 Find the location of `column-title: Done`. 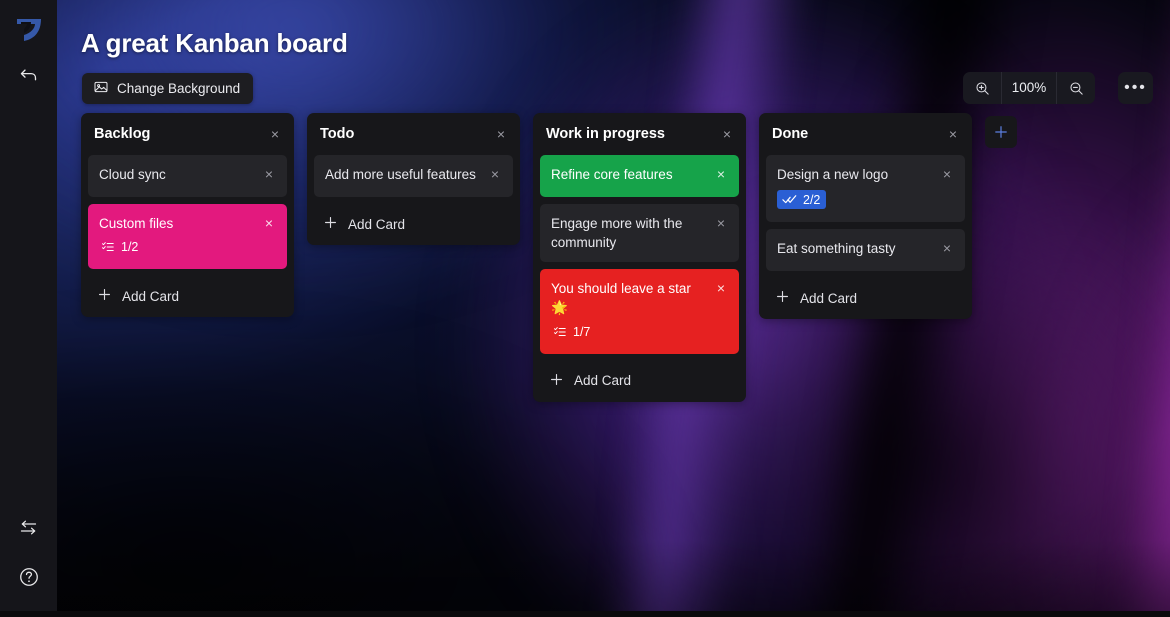

column-title: Done is located at coordinates (790, 134).